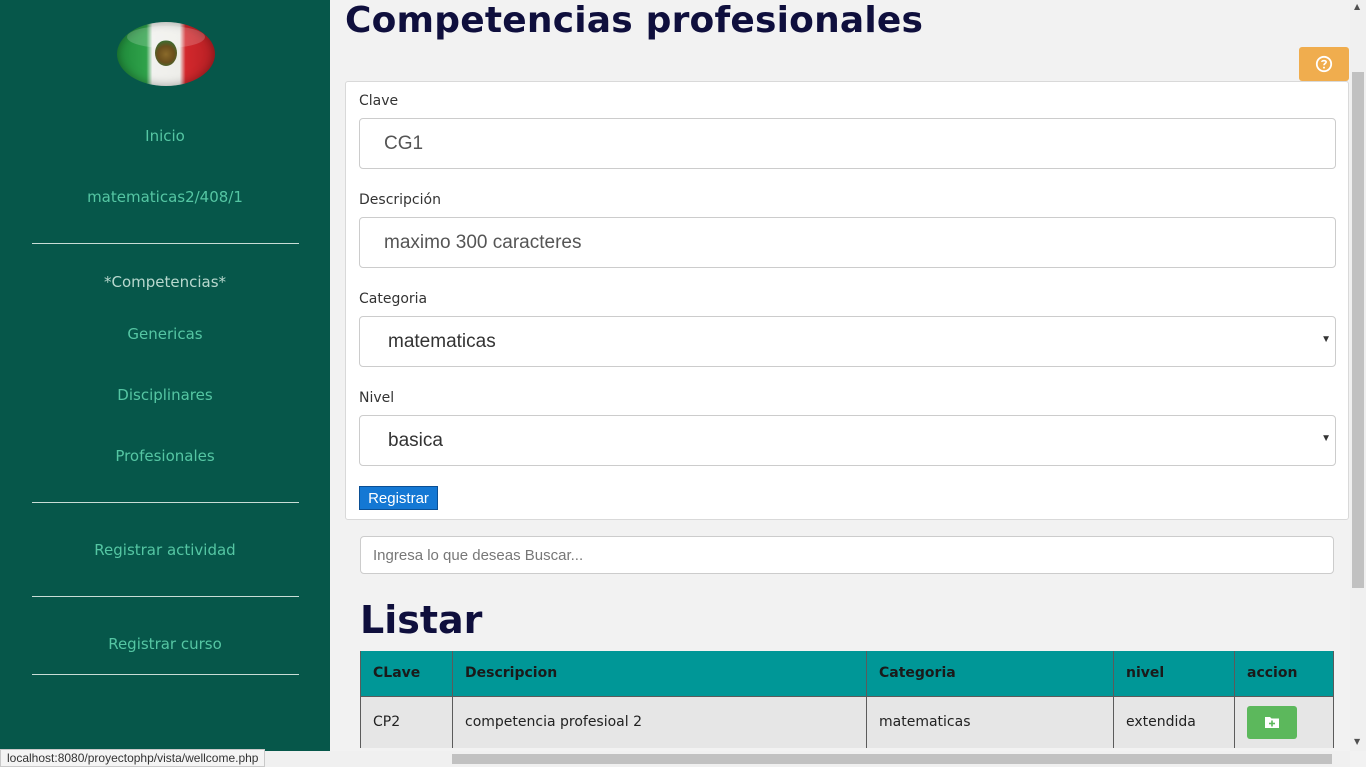 Image resolution: width=1366 pixels, height=767 pixels. Describe the element at coordinates (659, 674) in the screenshot. I see `column-header-descripcion: Descripcion` at that location.